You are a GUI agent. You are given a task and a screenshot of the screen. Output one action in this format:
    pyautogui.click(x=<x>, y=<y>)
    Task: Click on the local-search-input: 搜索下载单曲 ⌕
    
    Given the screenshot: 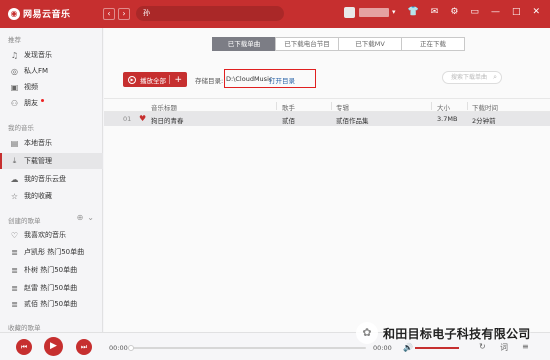 What is the action you would take?
    pyautogui.click(x=472, y=77)
    